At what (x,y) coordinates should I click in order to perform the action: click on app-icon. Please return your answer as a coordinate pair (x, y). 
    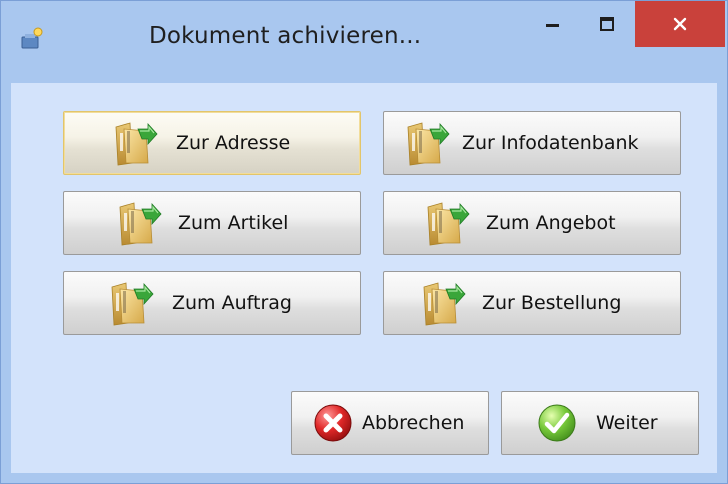
    Looking at the image, I should click on (32, 38).